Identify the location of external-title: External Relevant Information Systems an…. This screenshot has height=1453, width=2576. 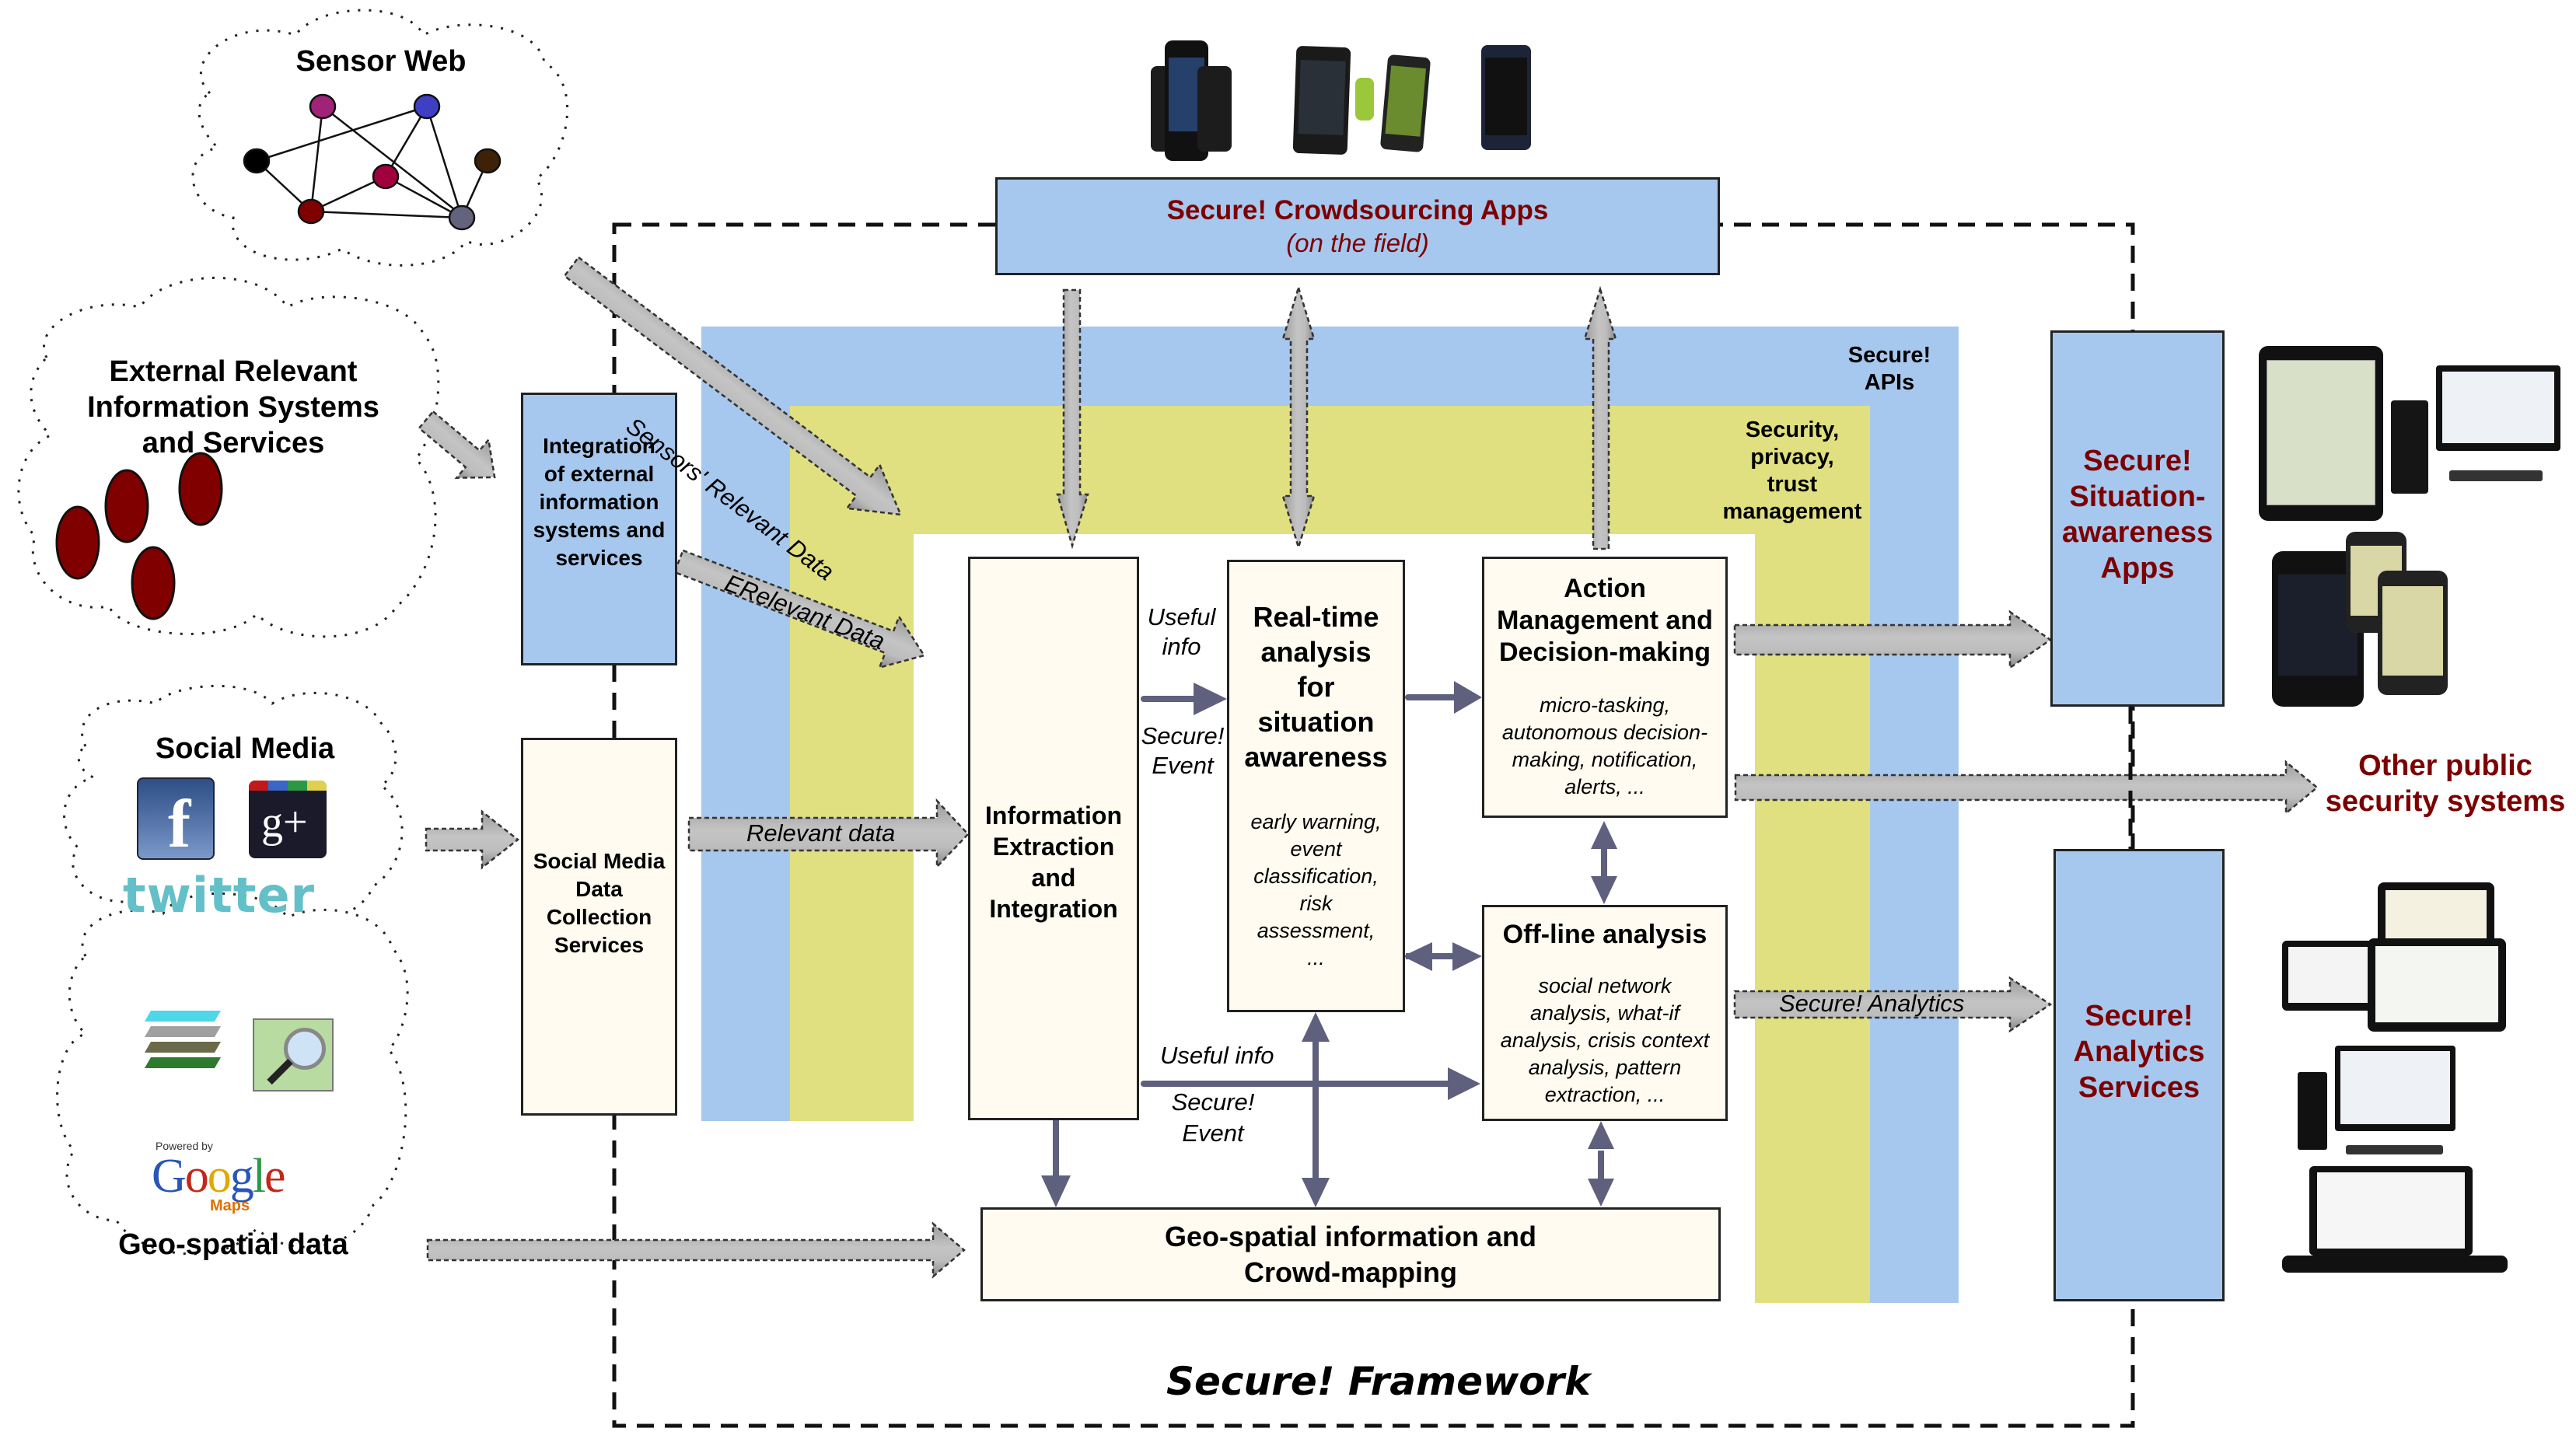
(233, 407).